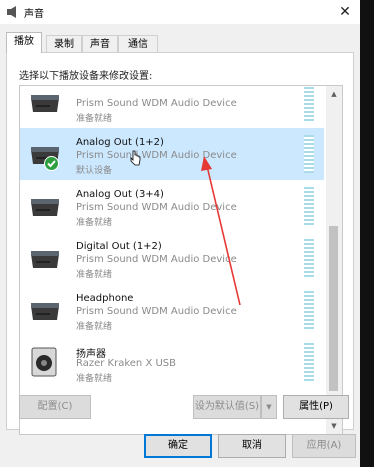 The width and height of the screenshot is (374, 467). Describe the element at coordinates (334, 426) in the screenshot. I see `scroll-down-icon: ▼` at that location.